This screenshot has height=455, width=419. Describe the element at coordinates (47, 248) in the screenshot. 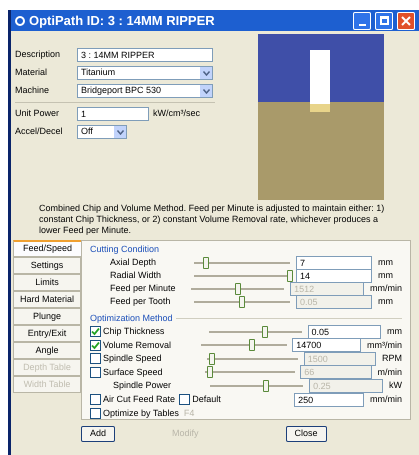

I see `tab: Feed/Speed` at that location.